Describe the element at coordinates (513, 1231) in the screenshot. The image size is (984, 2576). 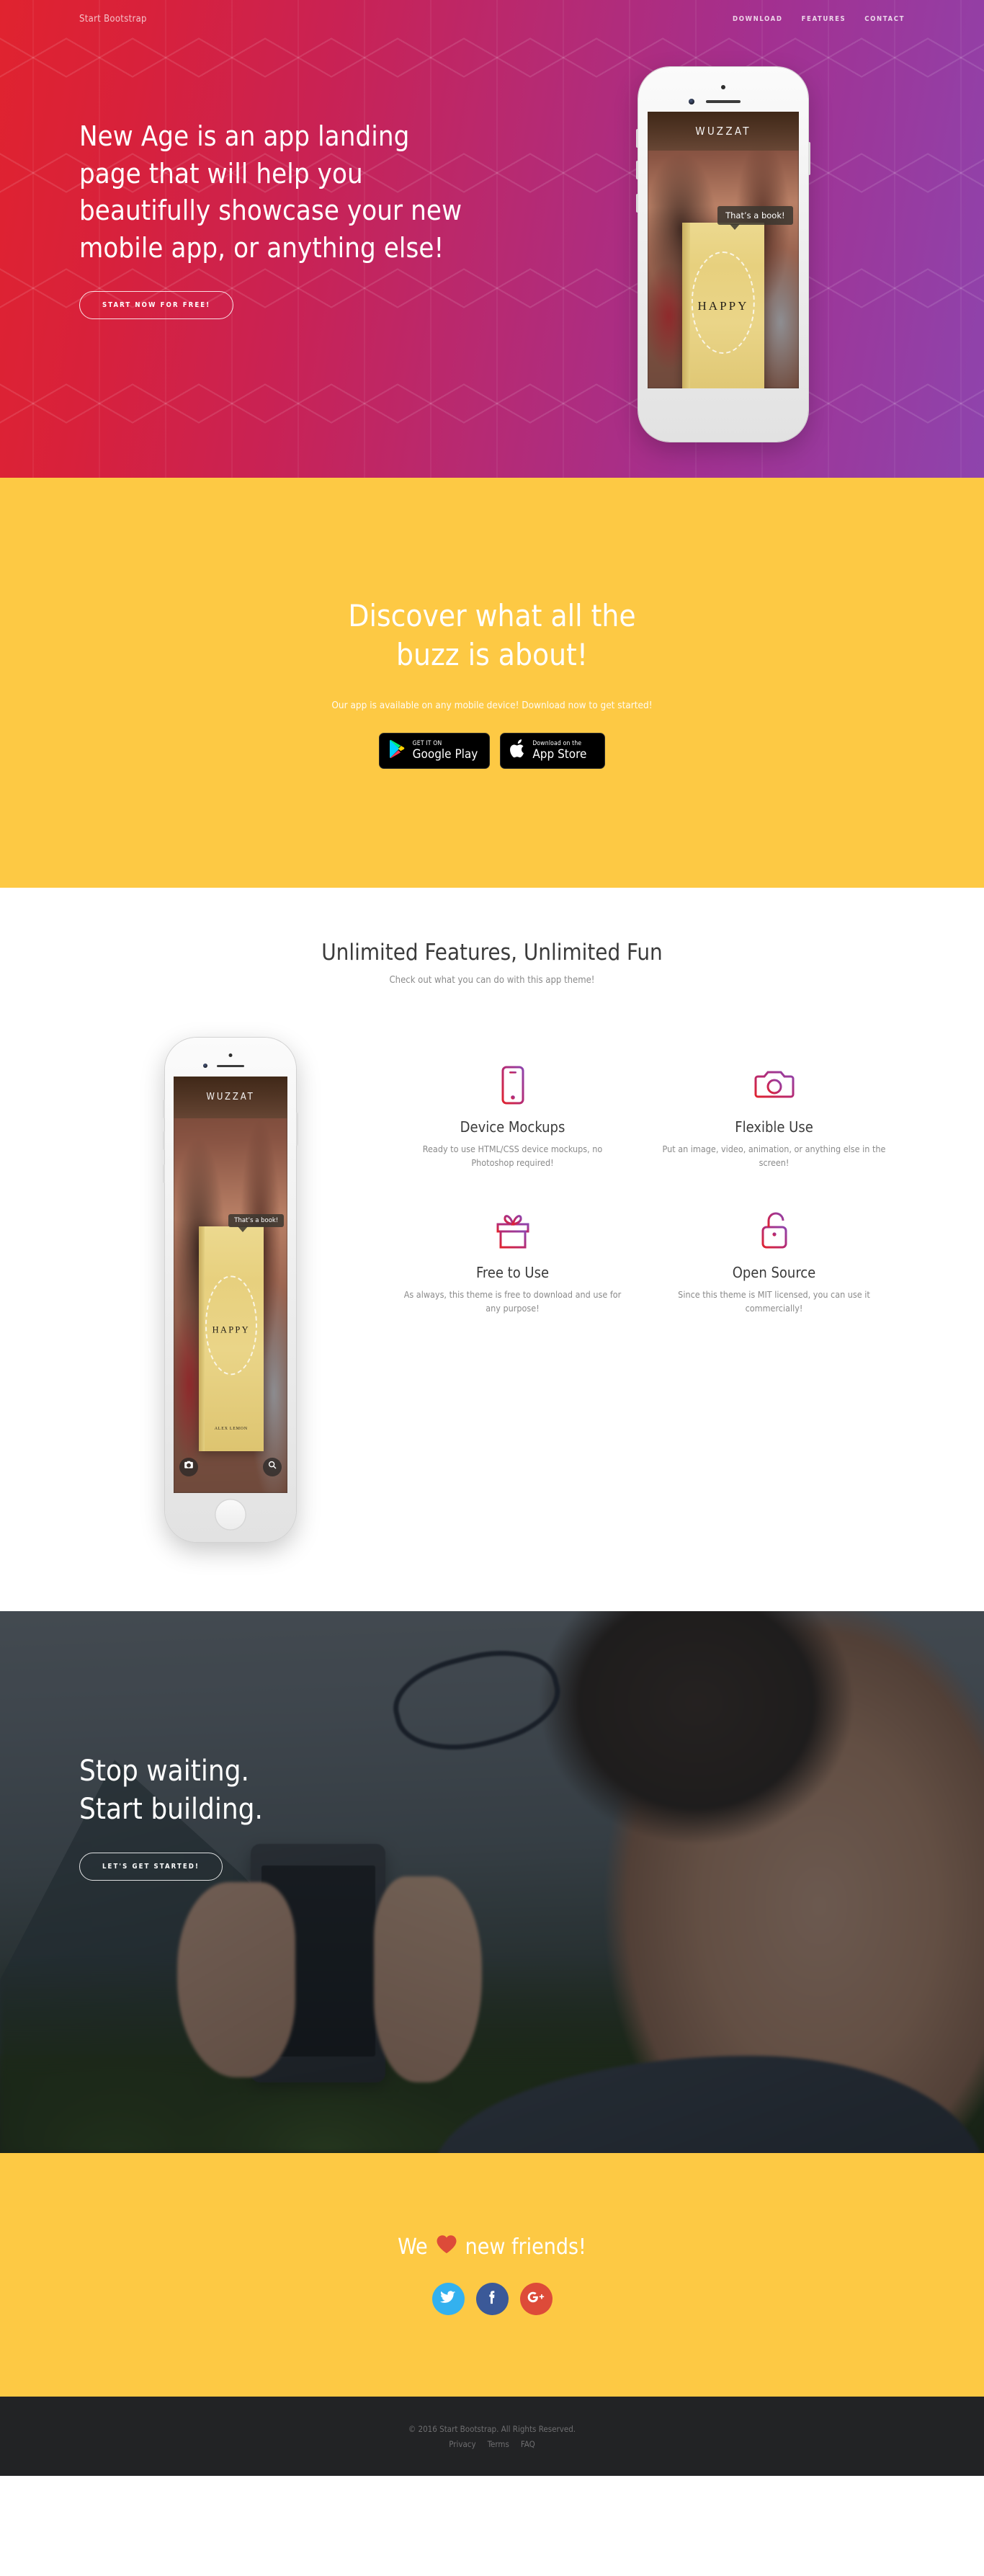
I see `gift-icon` at that location.